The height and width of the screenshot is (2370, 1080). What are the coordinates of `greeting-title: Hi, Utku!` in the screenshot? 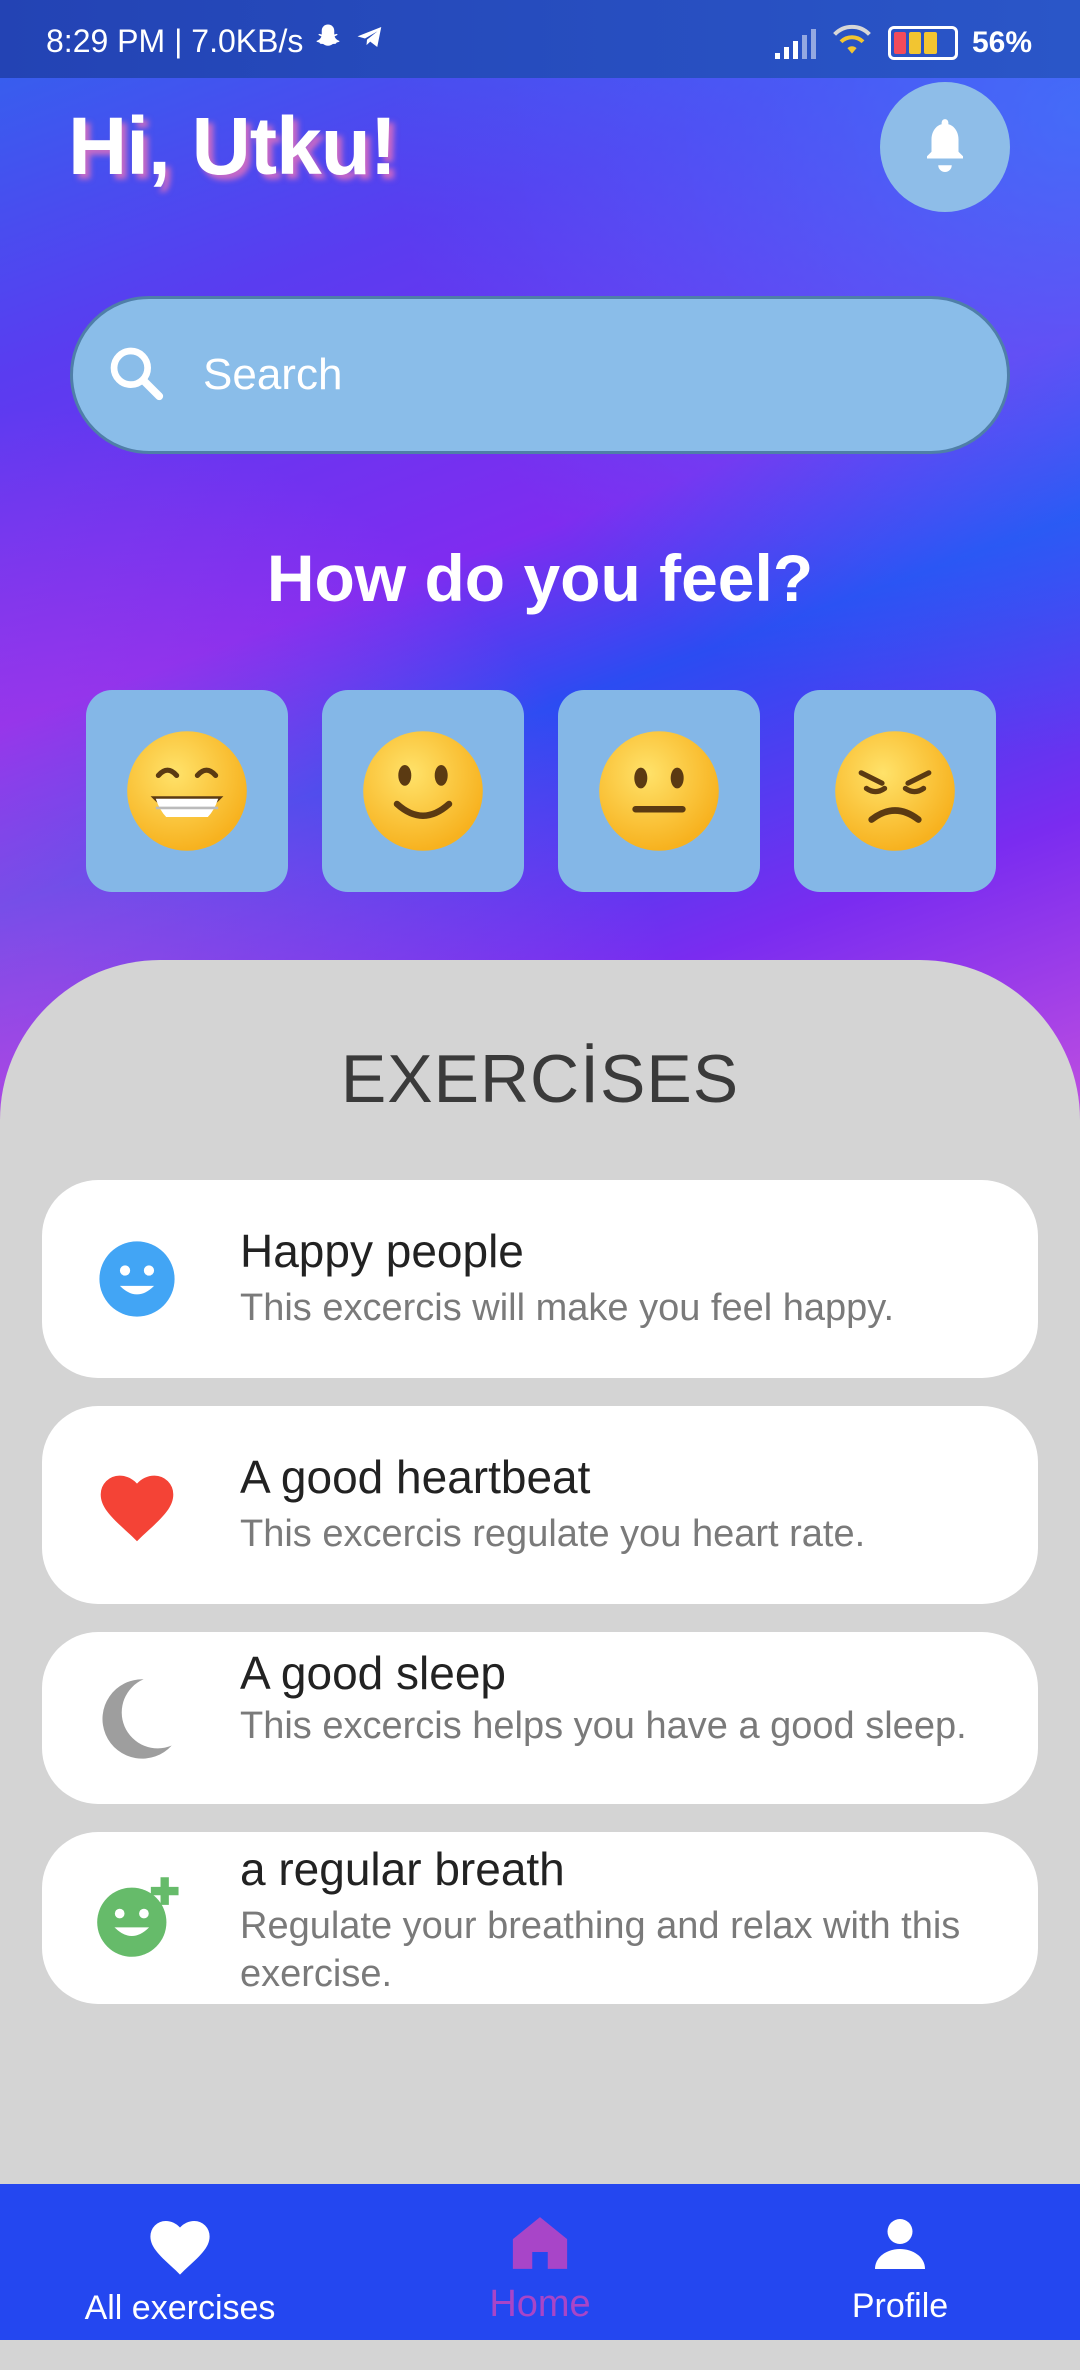 It's located at (232, 146).